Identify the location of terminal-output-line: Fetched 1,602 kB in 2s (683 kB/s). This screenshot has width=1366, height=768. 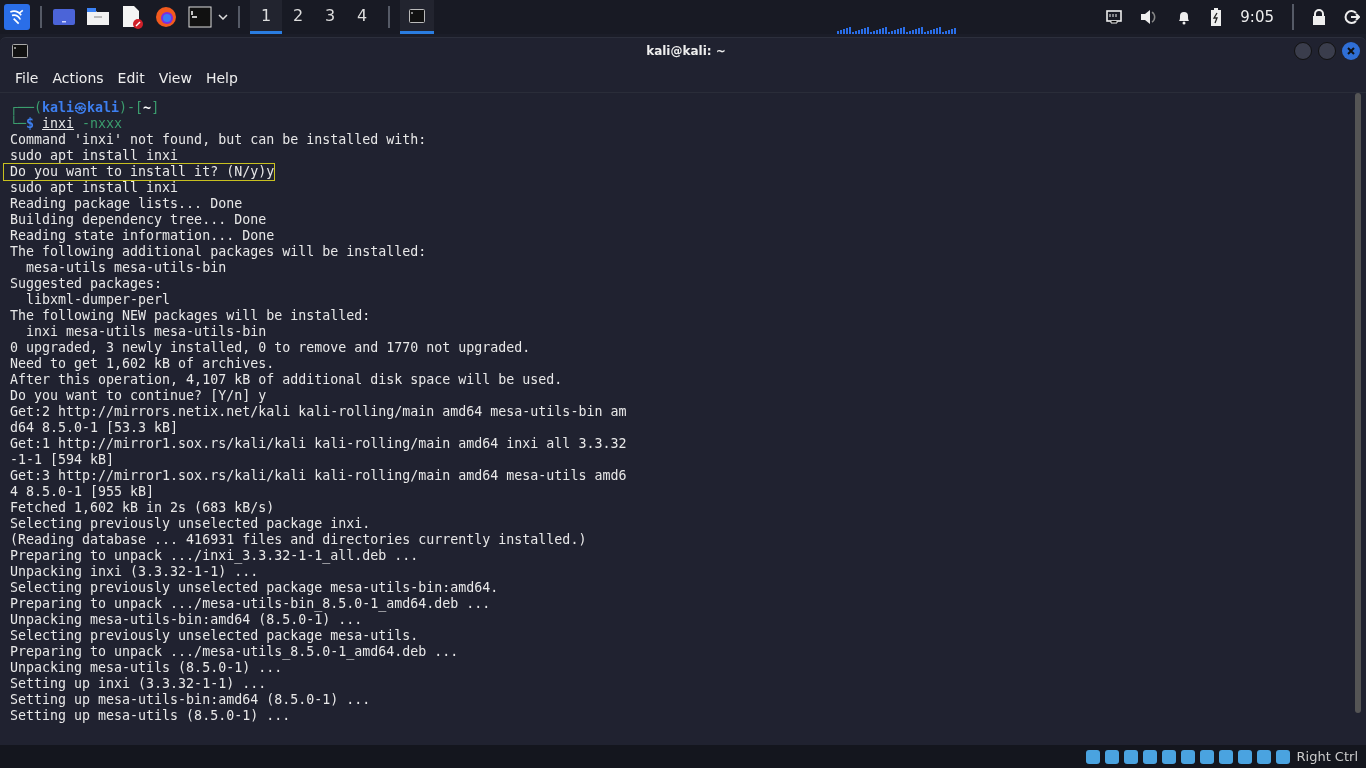
(142, 508).